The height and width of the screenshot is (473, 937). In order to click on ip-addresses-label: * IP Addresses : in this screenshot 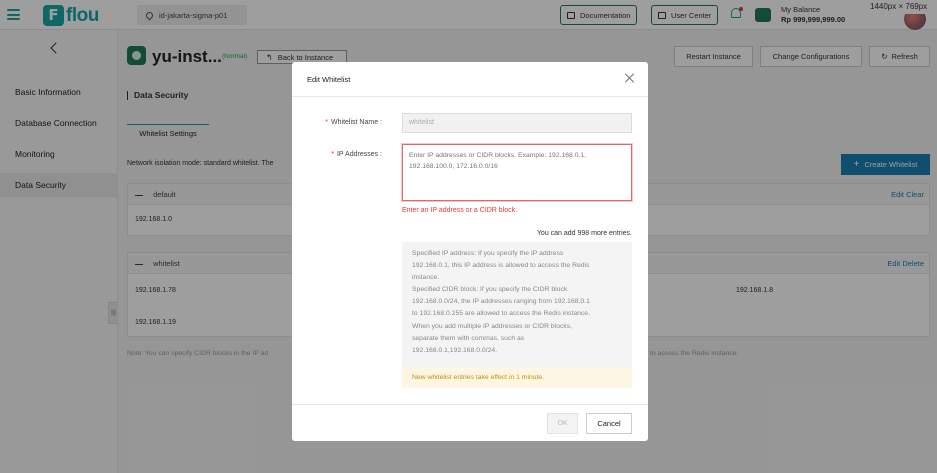, I will do `click(356, 154)`.